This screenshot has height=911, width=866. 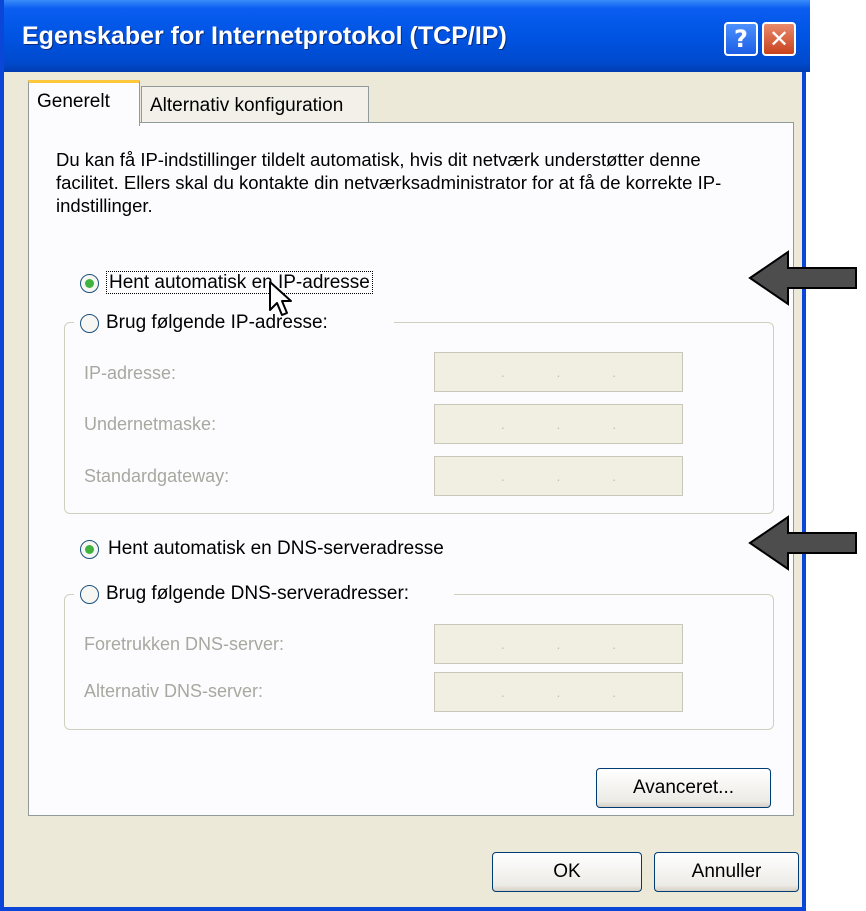 What do you see at coordinates (89, 323) in the screenshot?
I see `ip-manual-radio` at bounding box center [89, 323].